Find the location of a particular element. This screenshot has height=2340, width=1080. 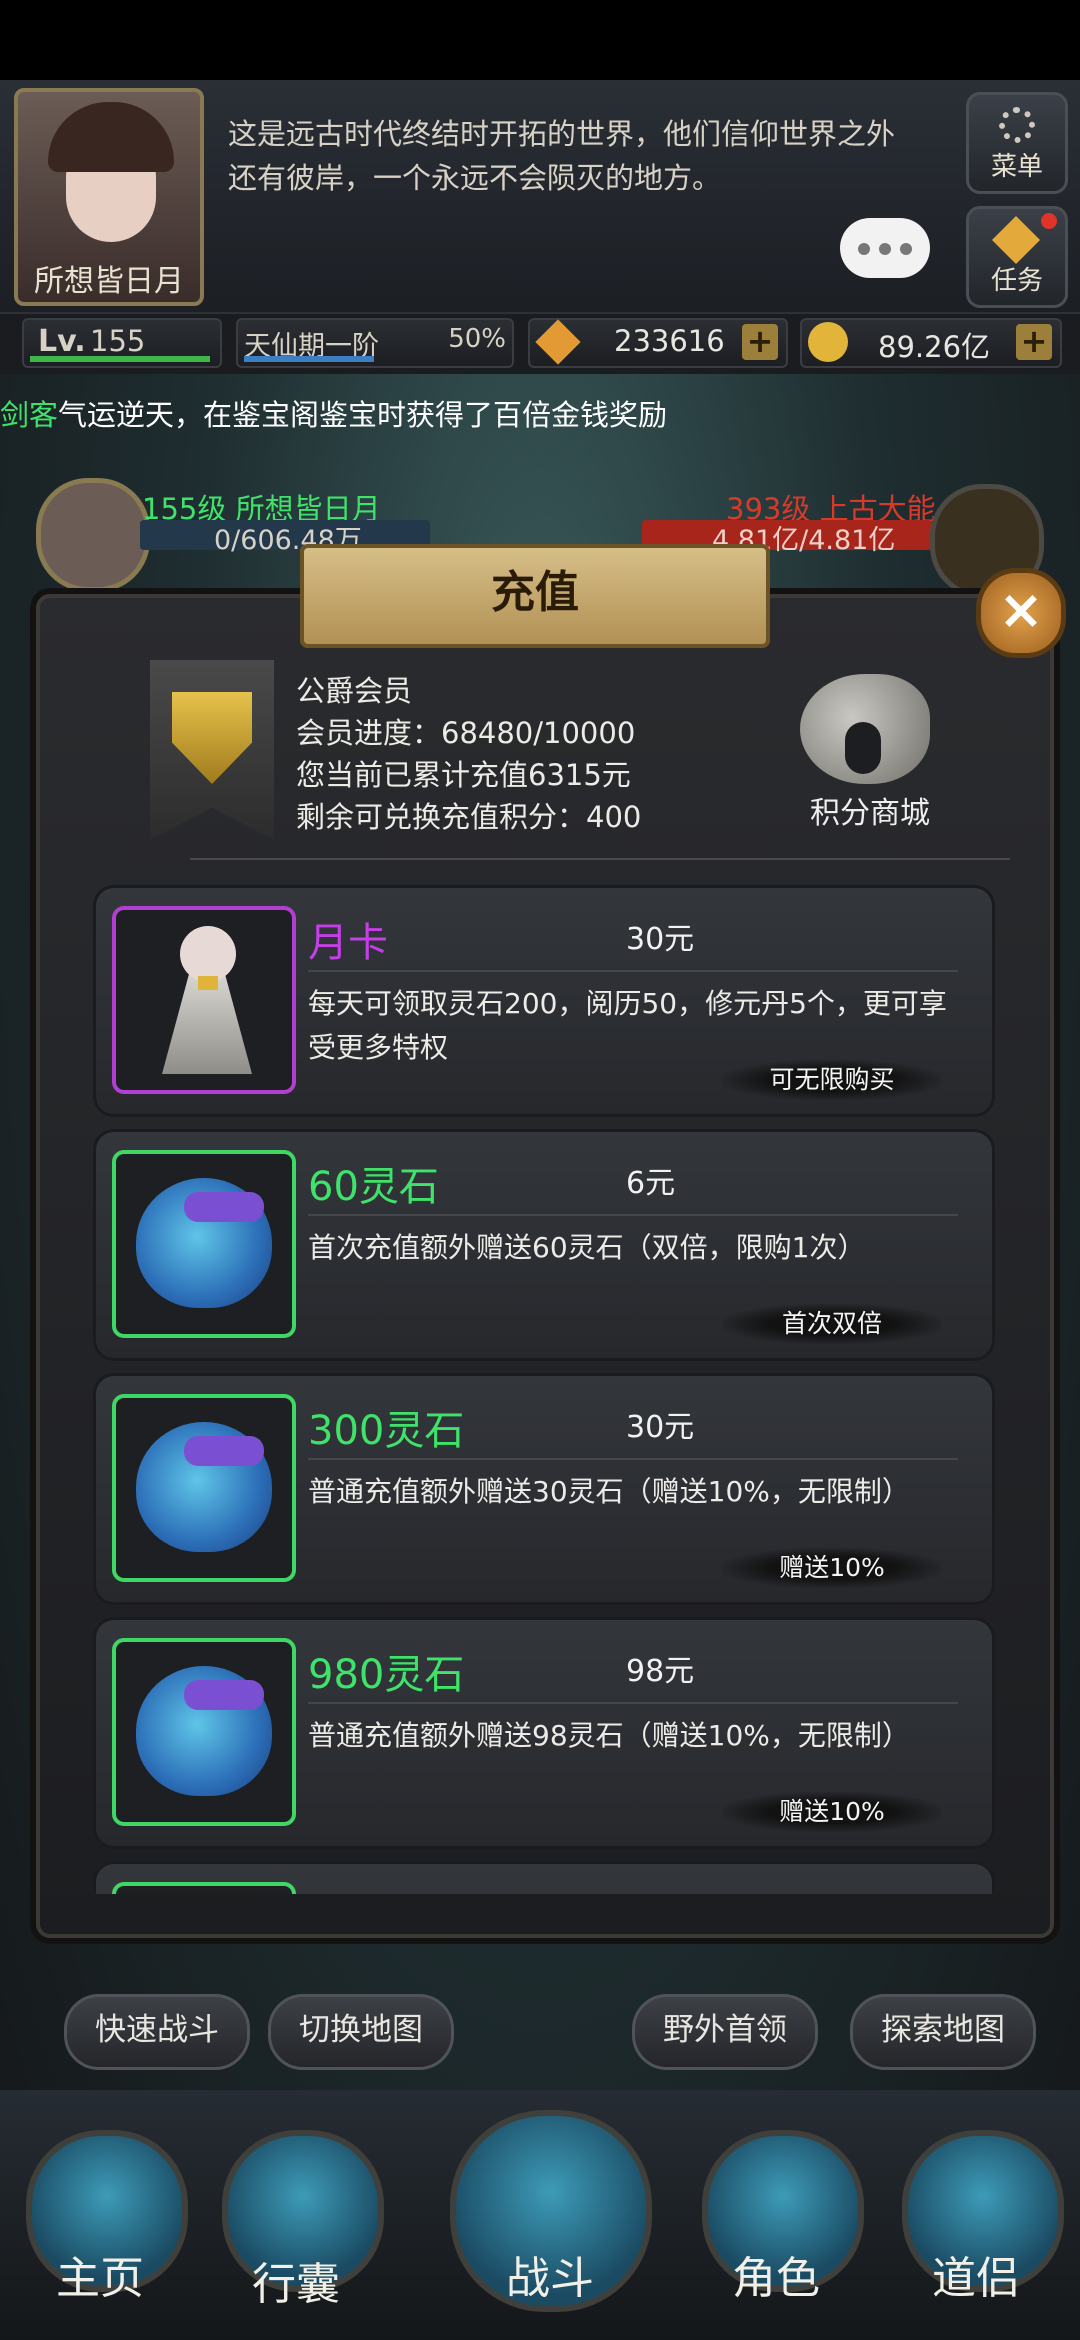

chat-bubble-icon is located at coordinates (885, 248).